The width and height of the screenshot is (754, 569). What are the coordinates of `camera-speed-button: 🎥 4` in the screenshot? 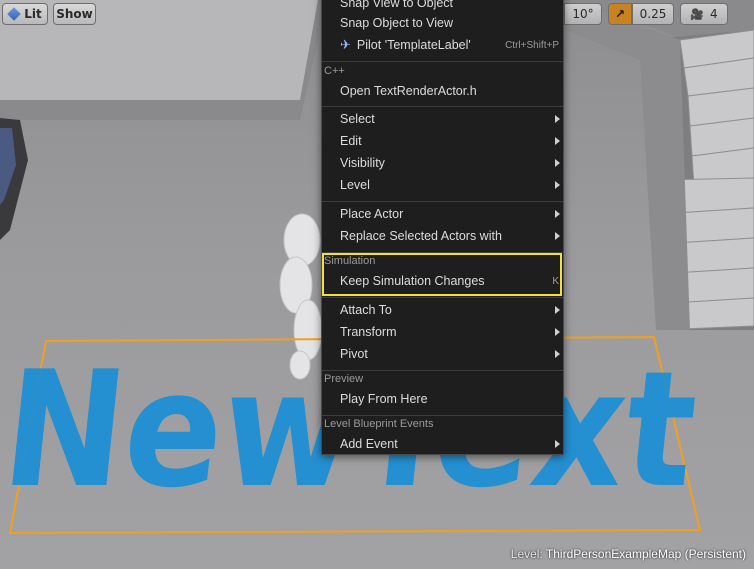 It's located at (704, 14).